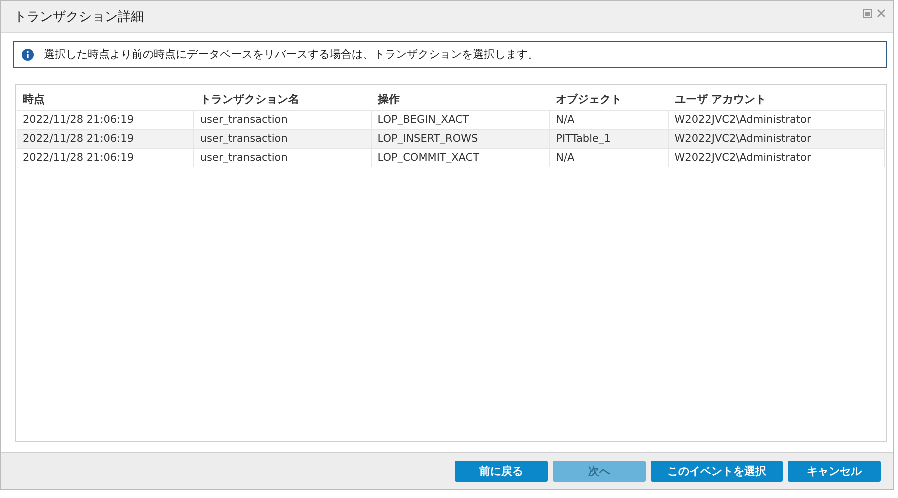  I want to click on dialog-button: このイベントを選択, so click(717, 471).